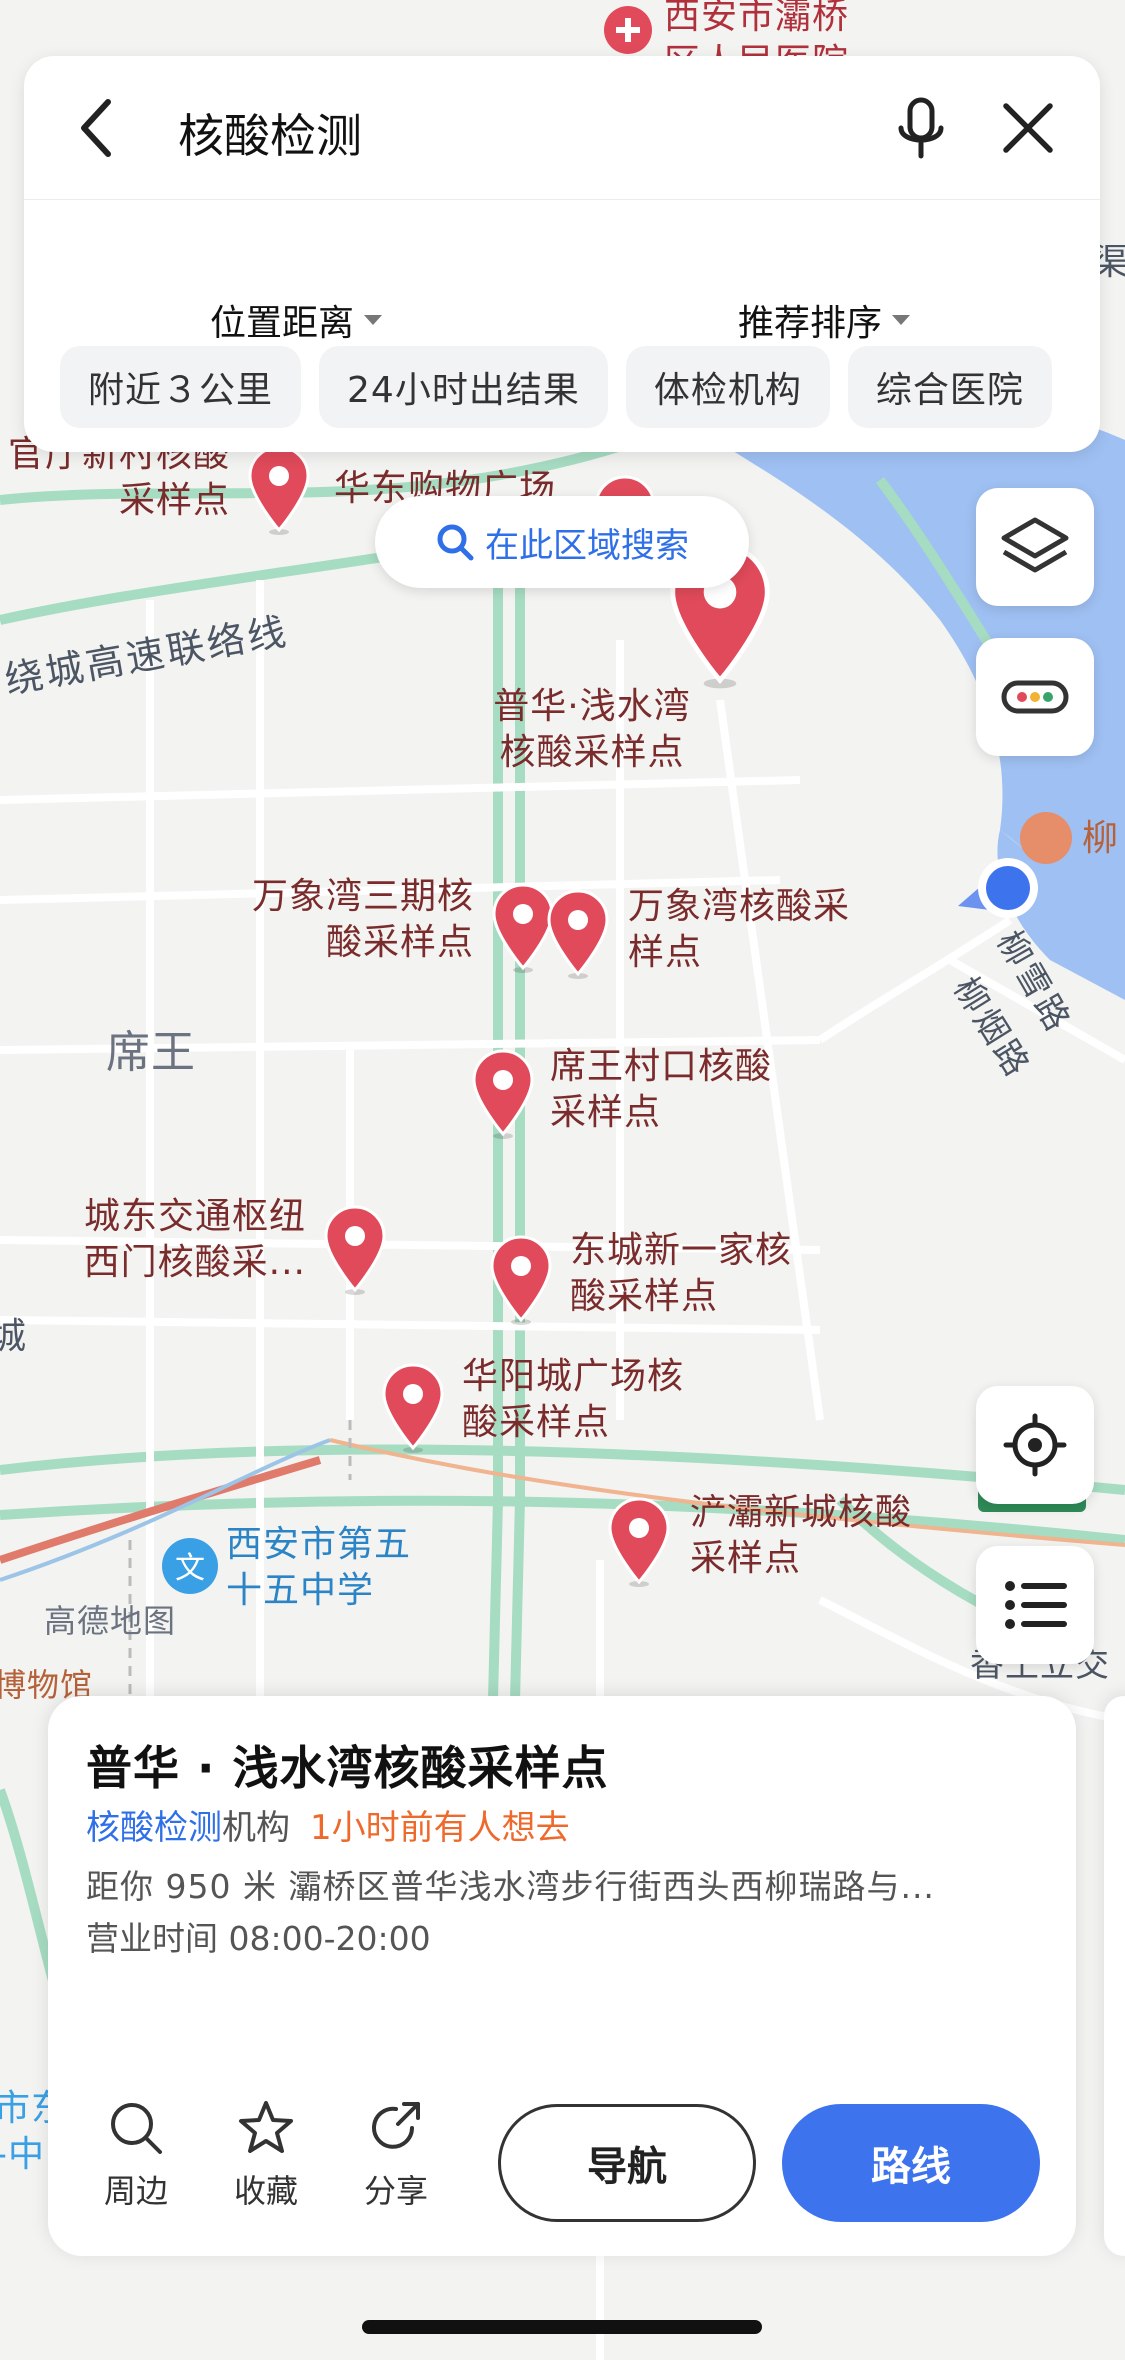  I want to click on list-icon, so click(1036, 1605).